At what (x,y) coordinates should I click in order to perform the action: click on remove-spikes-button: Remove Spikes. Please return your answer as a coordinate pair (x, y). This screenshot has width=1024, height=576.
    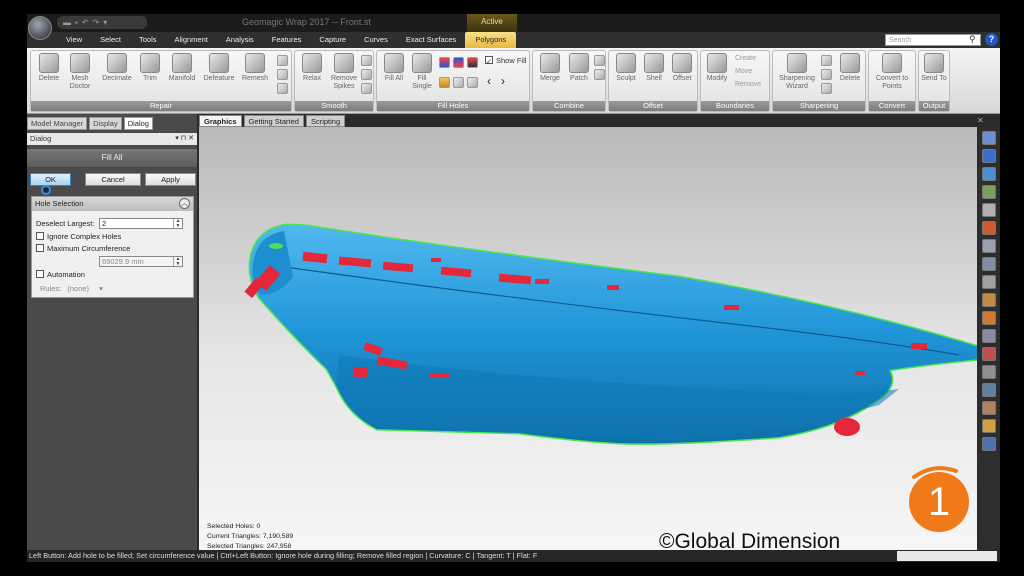
    Looking at the image, I should click on (344, 72).